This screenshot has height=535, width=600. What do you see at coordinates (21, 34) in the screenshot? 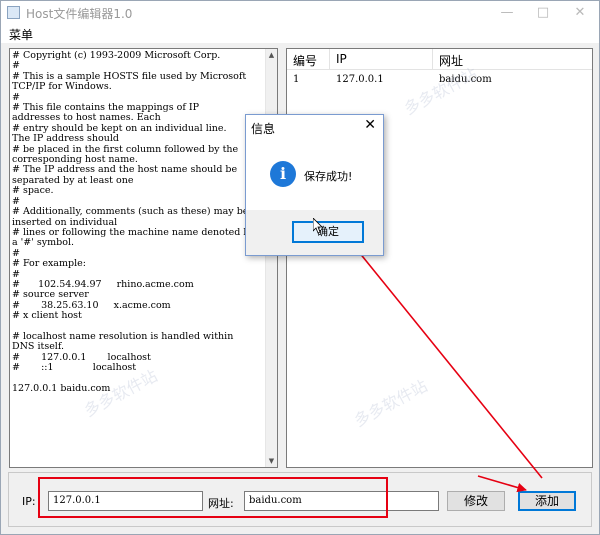
I see `menu-item-menu: 菜单` at bounding box center [21, 34].